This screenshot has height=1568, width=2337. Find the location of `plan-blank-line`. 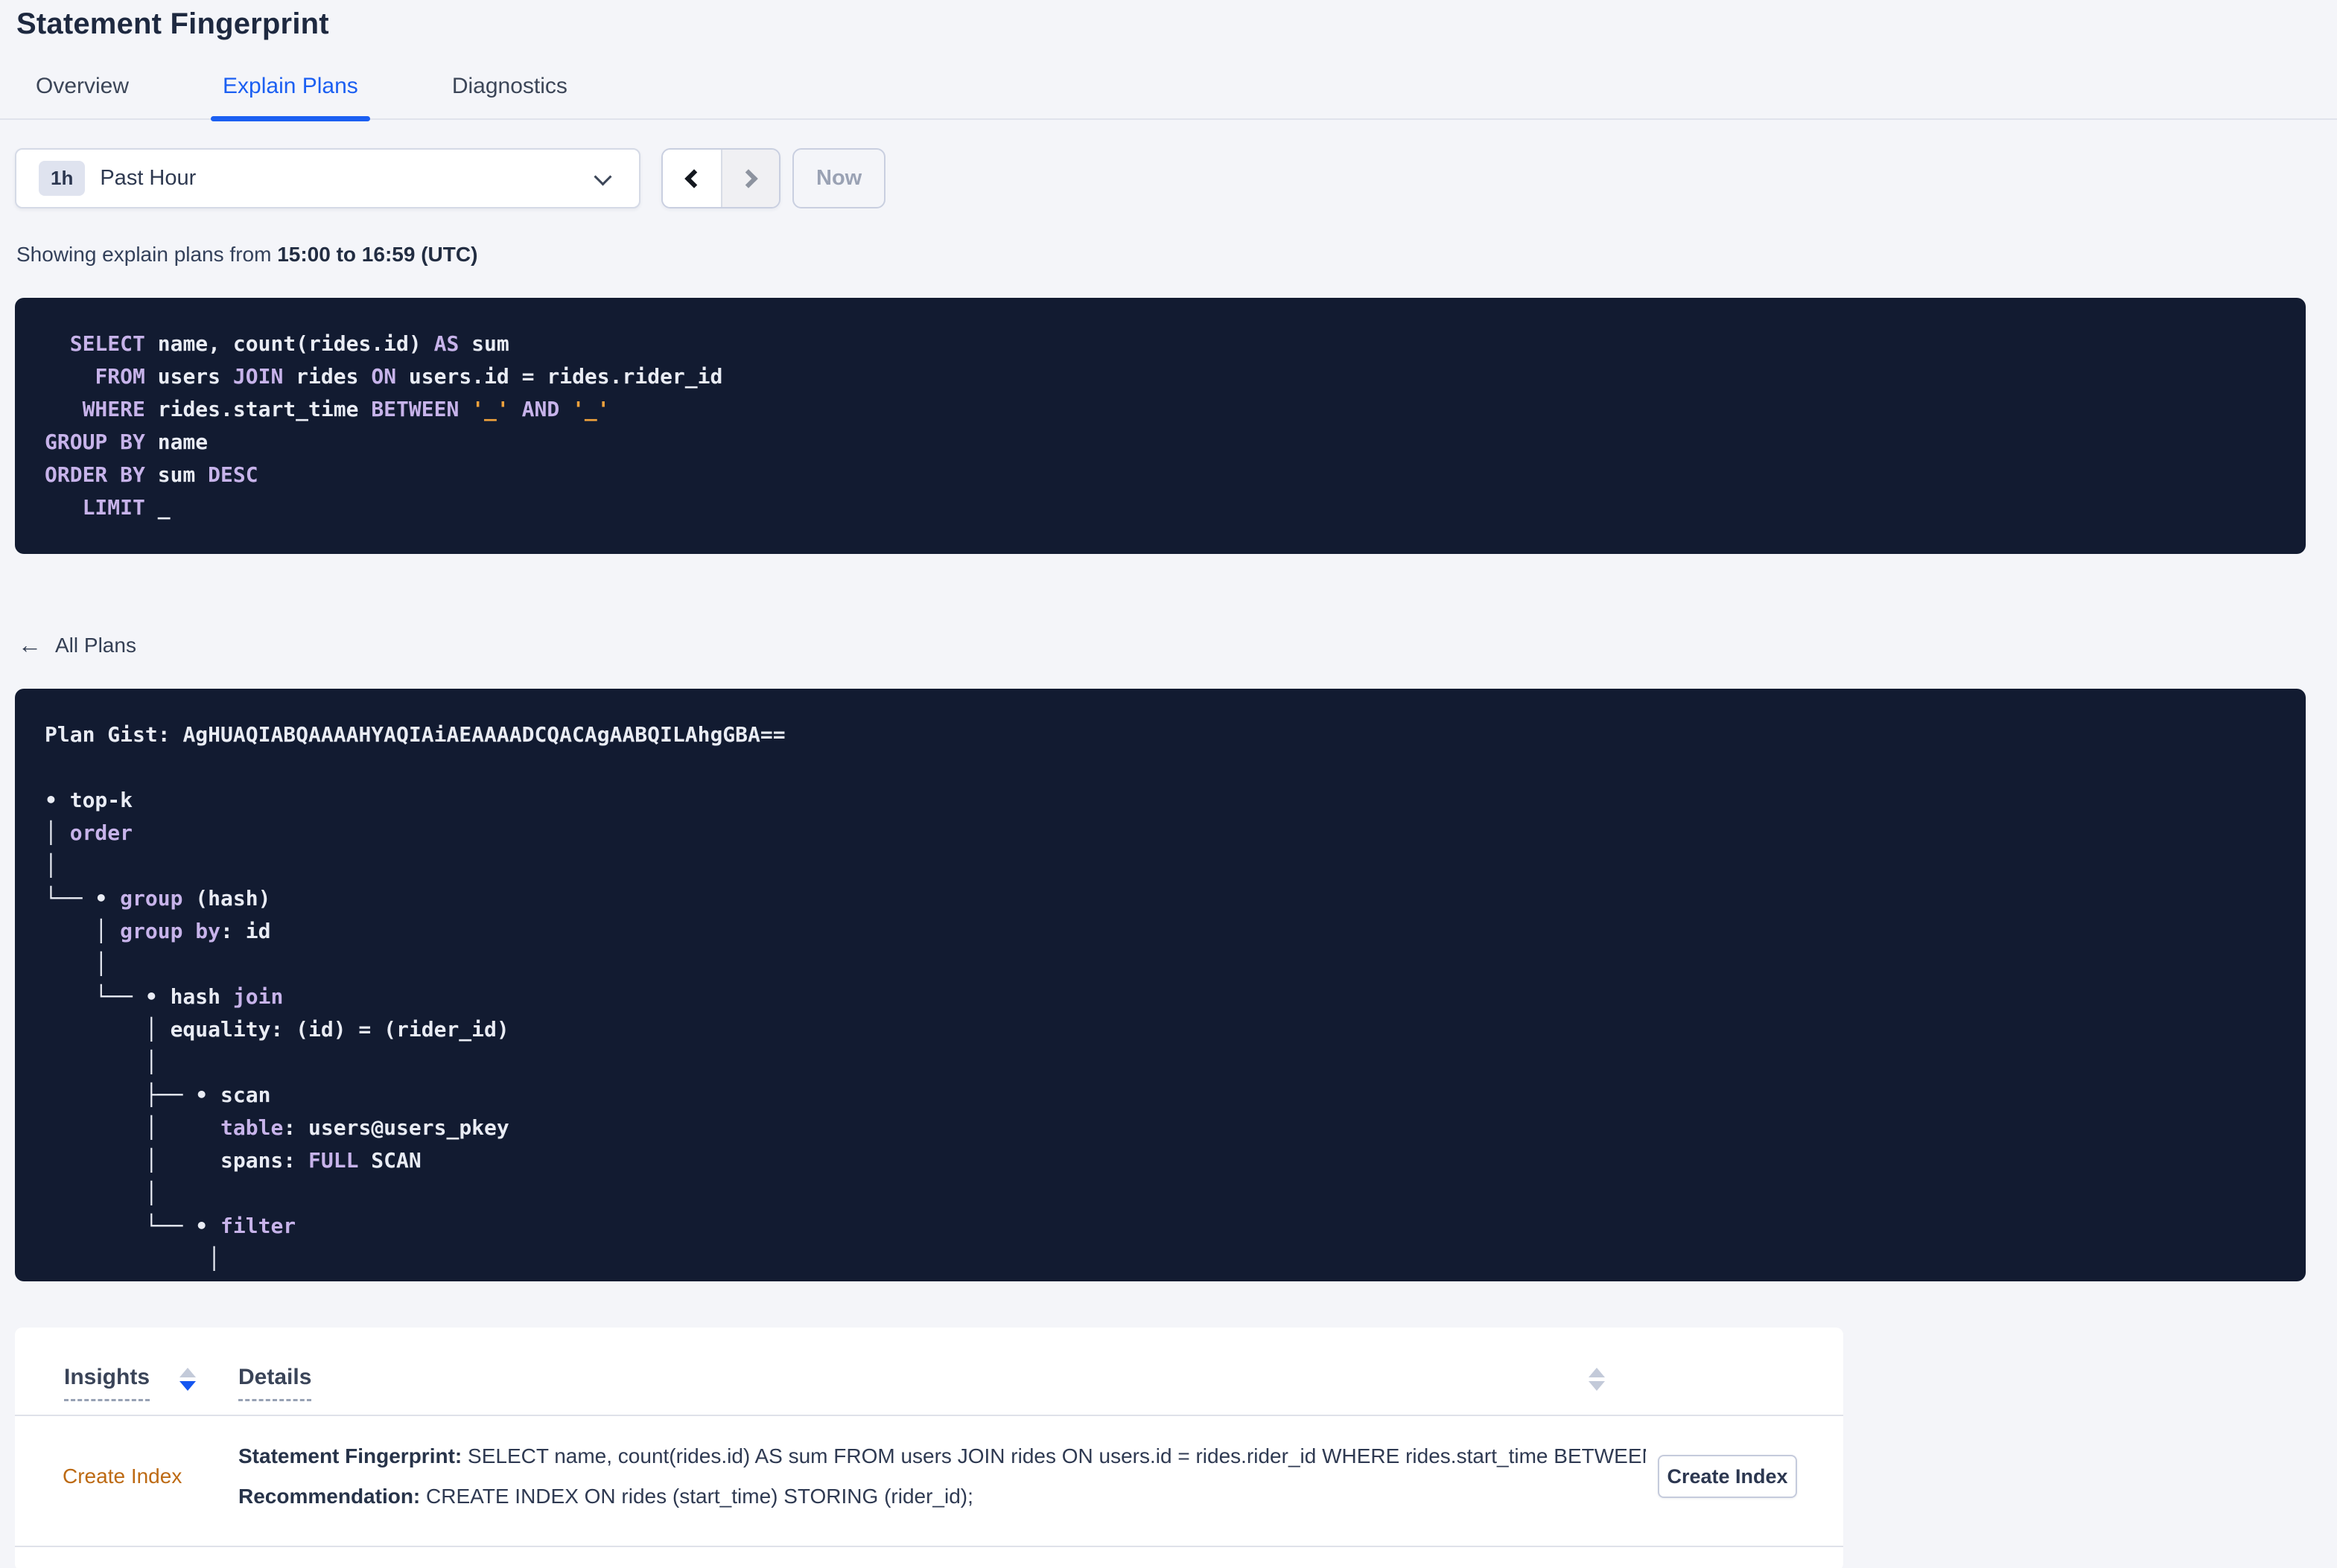

plan-blank-line is located at coordinates (1161, 767).